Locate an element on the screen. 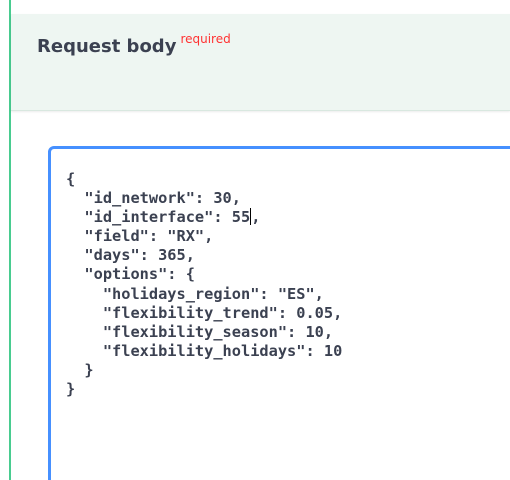 This screenshot has height=480, width=510. required-label: required is located at coordinates (205, 39).